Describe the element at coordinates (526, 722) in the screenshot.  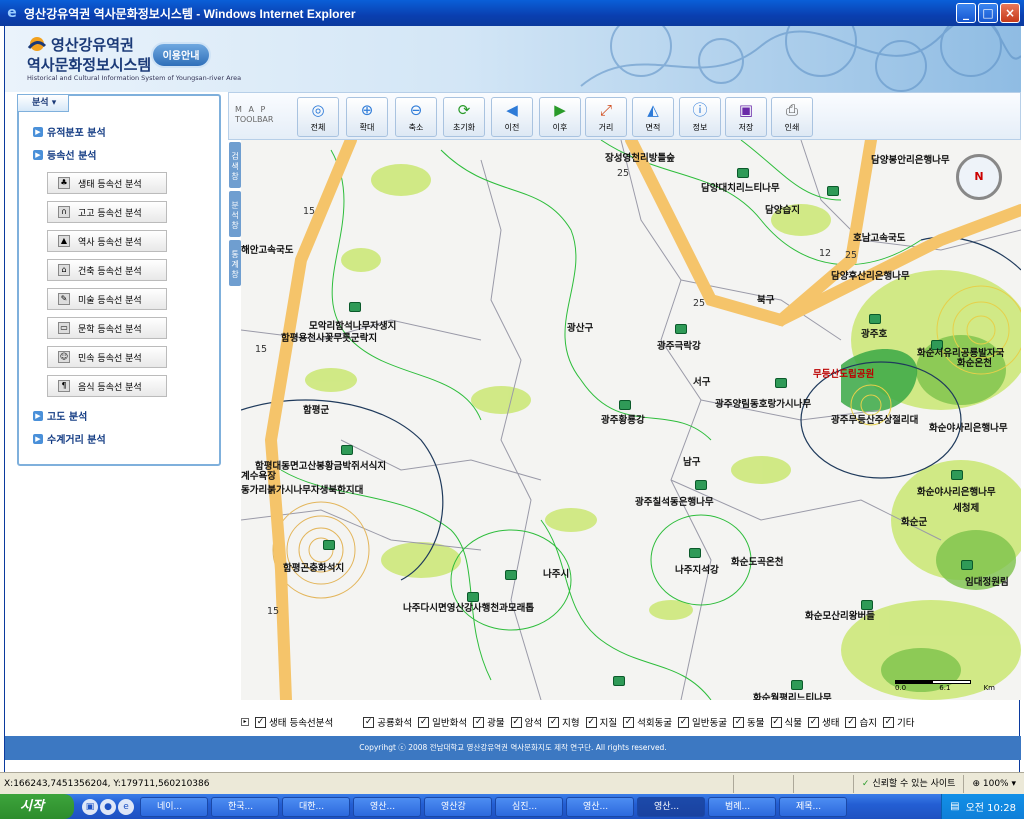
I see `legend-item: ✓ 암석` at that location.